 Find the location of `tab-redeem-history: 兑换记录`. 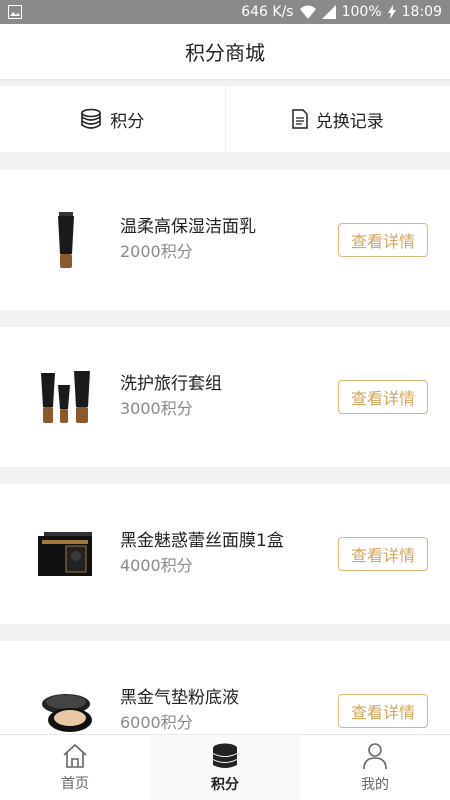

tab-redeem-history: 兑换记录 is located at coordinates (337, 119).